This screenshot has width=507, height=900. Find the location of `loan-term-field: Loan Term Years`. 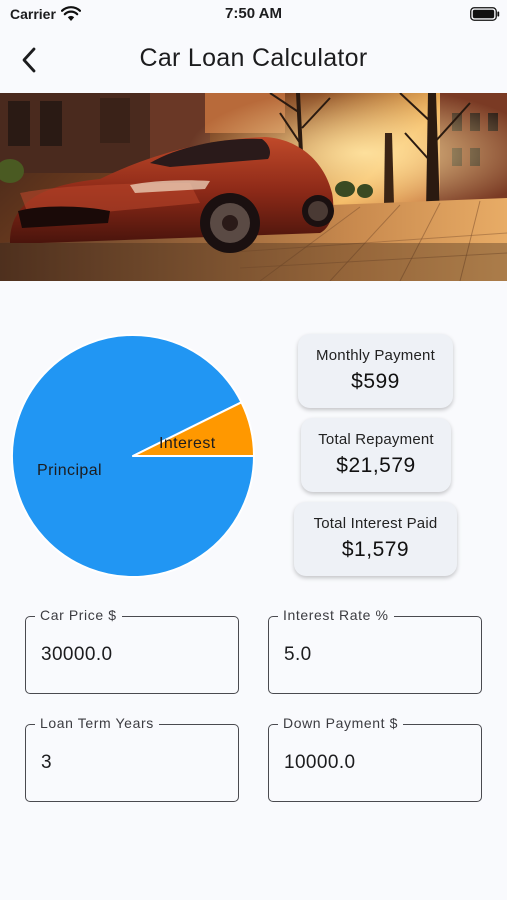

loan-term-field: Loan Term Years is located at coordinates (132, 758).